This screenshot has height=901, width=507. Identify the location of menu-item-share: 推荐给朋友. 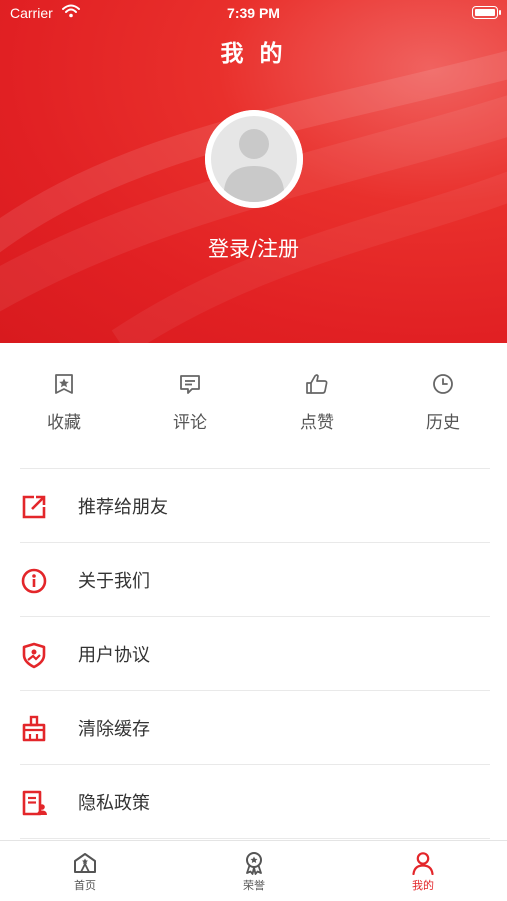
(255, 505).